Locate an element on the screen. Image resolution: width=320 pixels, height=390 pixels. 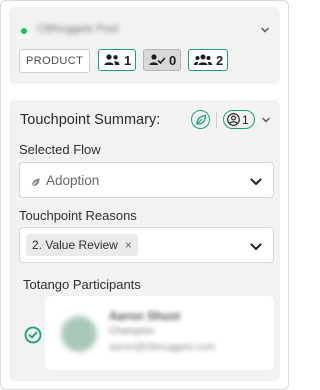
group-icon is located at coordinates (203, 60).